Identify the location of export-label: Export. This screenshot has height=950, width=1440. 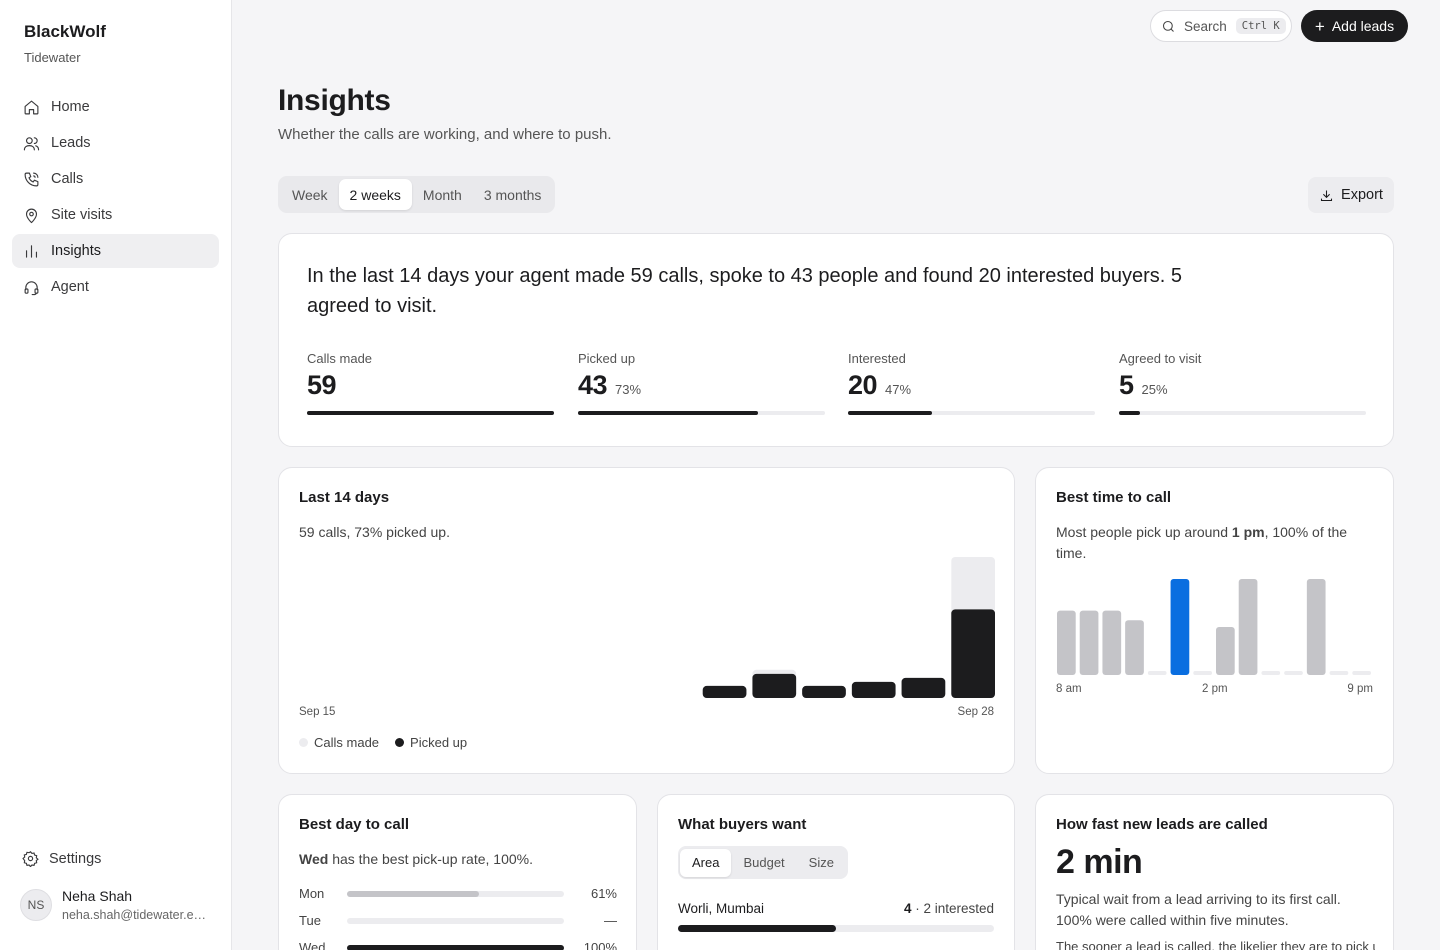
(1362, 195).